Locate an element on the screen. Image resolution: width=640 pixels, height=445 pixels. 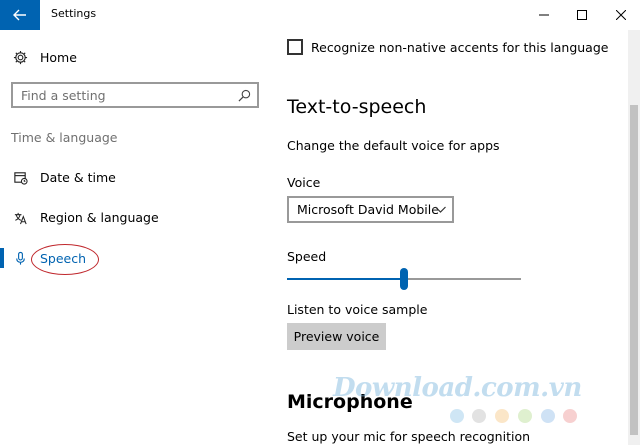
speed-slider is located at coordinates (404, 279).